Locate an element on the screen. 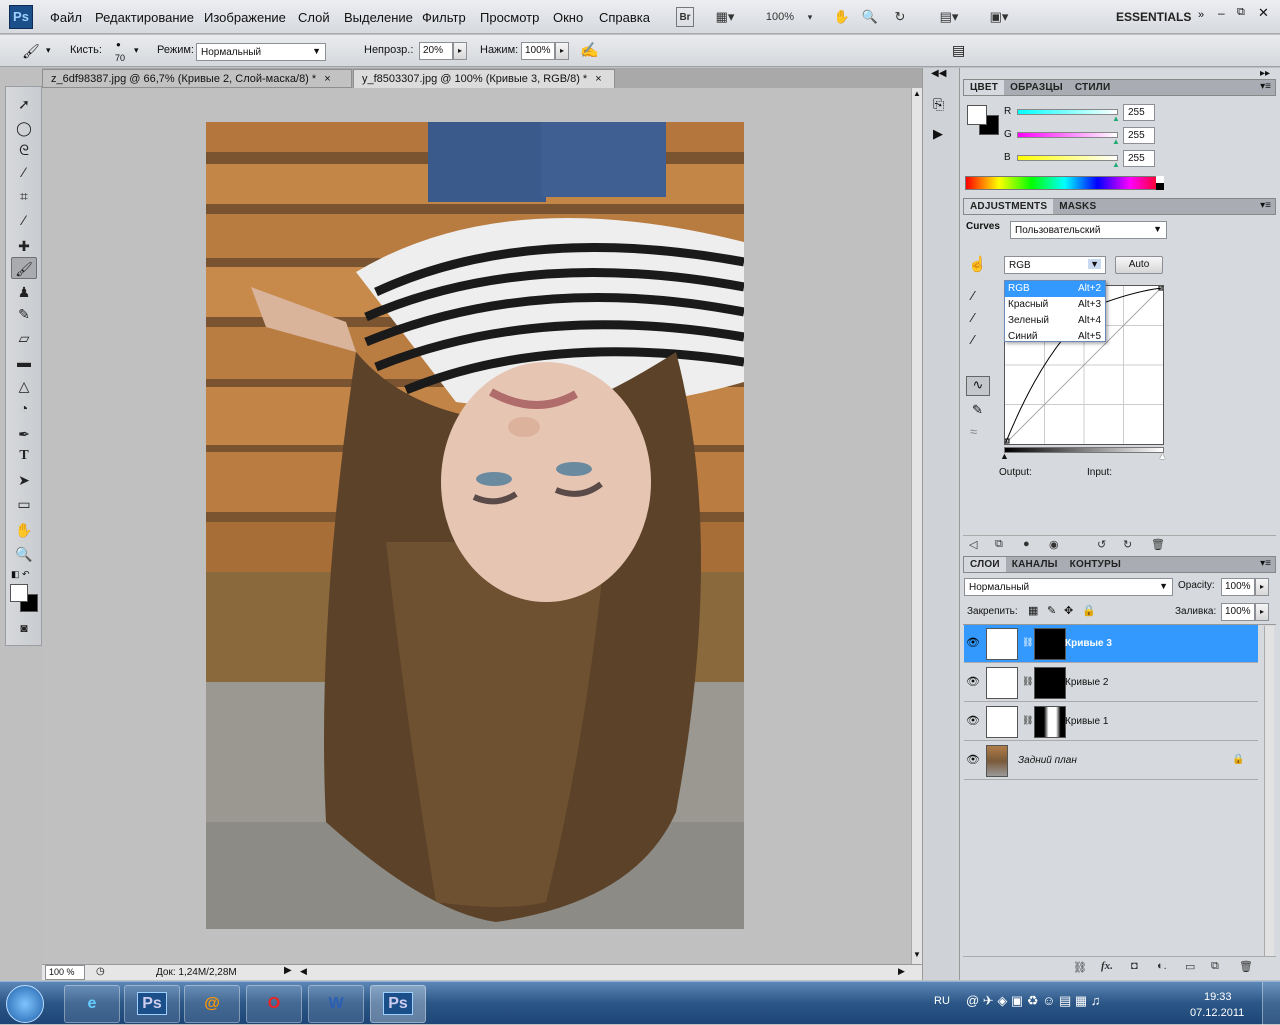 The height and width of the screenshot is (1025, 1280). dodge-tool-icon: ◔ is located at coordinates (24, 408).